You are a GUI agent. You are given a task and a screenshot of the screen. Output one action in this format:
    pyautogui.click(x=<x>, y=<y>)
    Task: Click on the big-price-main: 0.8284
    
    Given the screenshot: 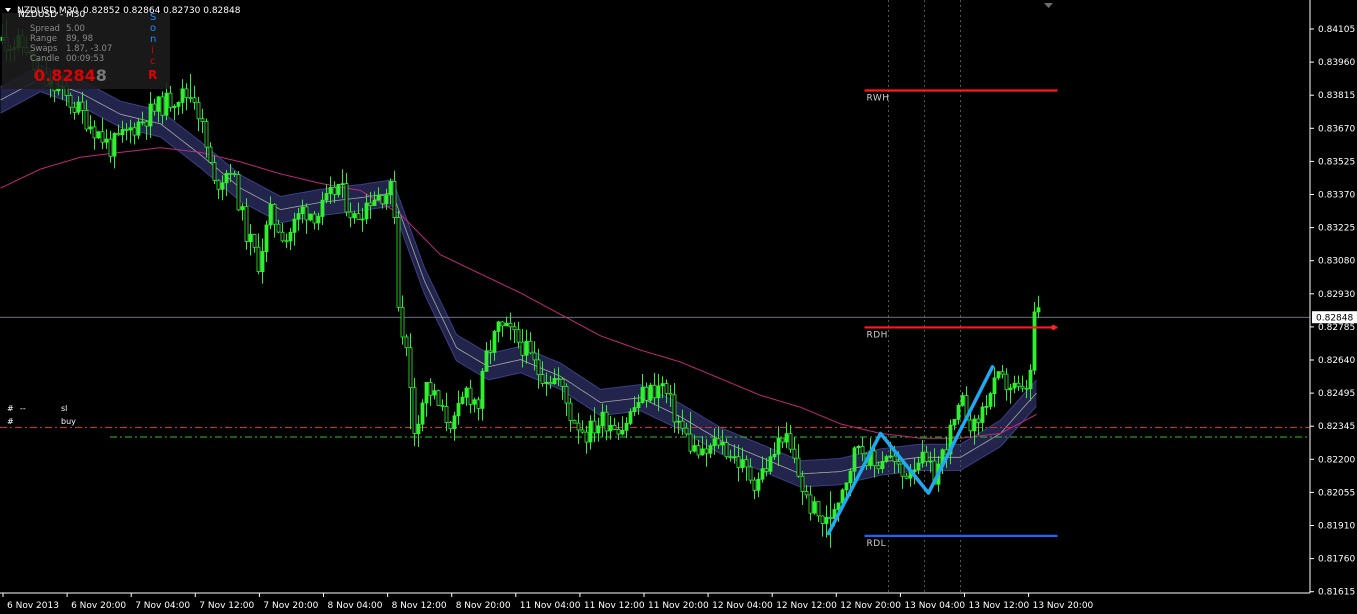 What is the action you would take?
    pyautogui.click(x=65, y=75)
    